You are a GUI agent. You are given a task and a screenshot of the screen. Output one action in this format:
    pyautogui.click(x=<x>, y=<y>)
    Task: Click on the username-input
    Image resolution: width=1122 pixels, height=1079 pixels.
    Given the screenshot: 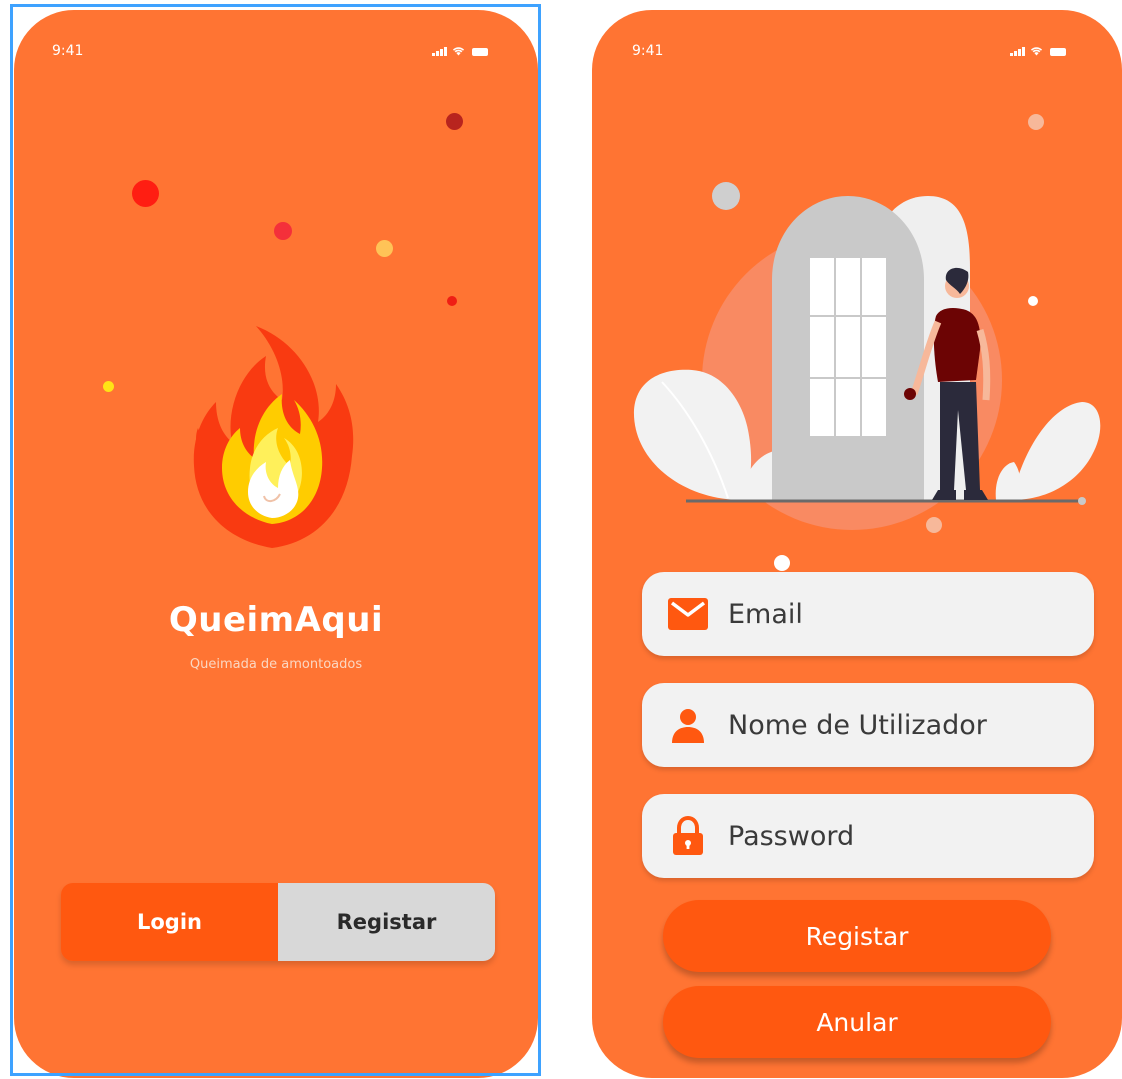 What is the action you would take?
    pyautogui.click(x=893, y=725)
    